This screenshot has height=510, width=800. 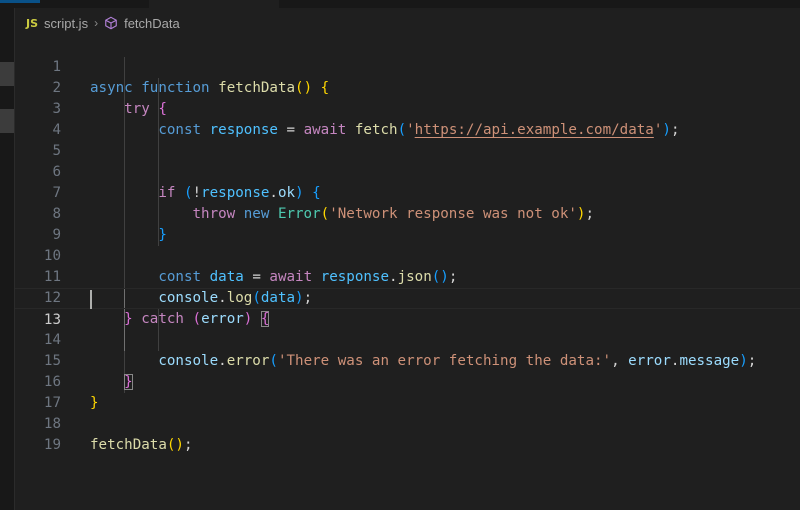 I want to click on left-edge-panel, so click(x=7, y=259).